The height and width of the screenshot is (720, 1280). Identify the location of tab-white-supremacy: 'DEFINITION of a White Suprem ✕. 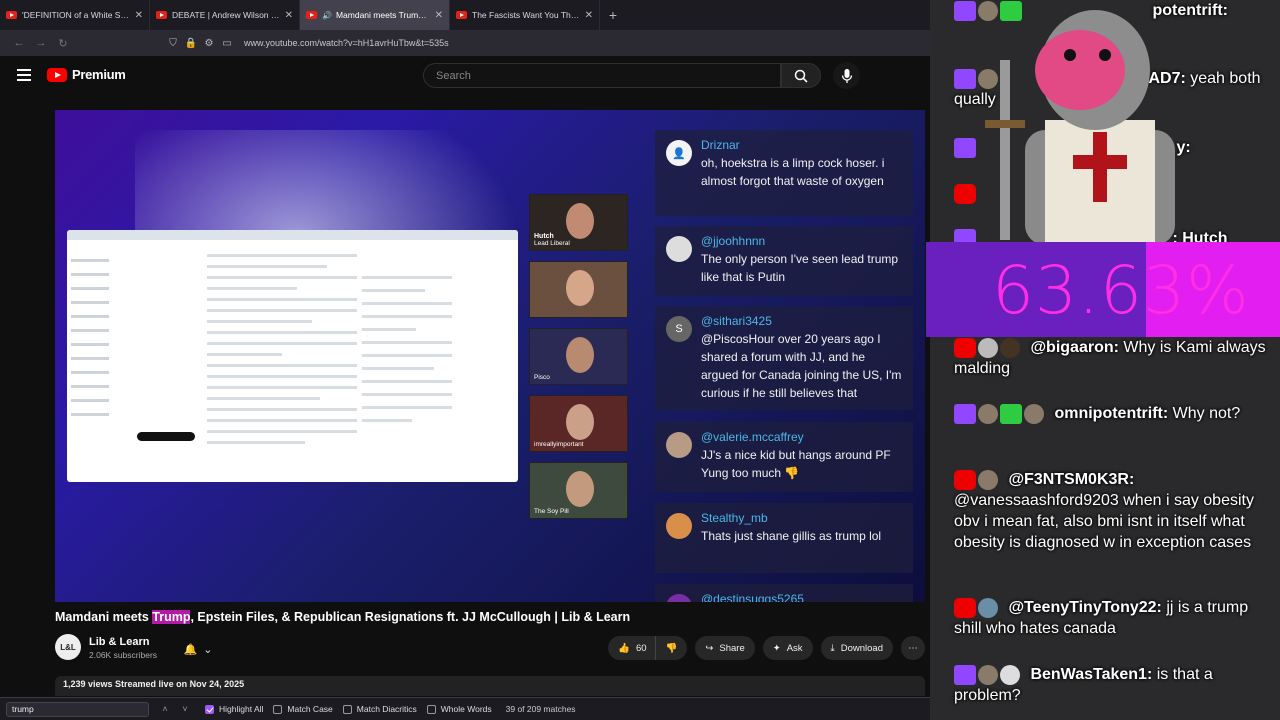
(75, 15).